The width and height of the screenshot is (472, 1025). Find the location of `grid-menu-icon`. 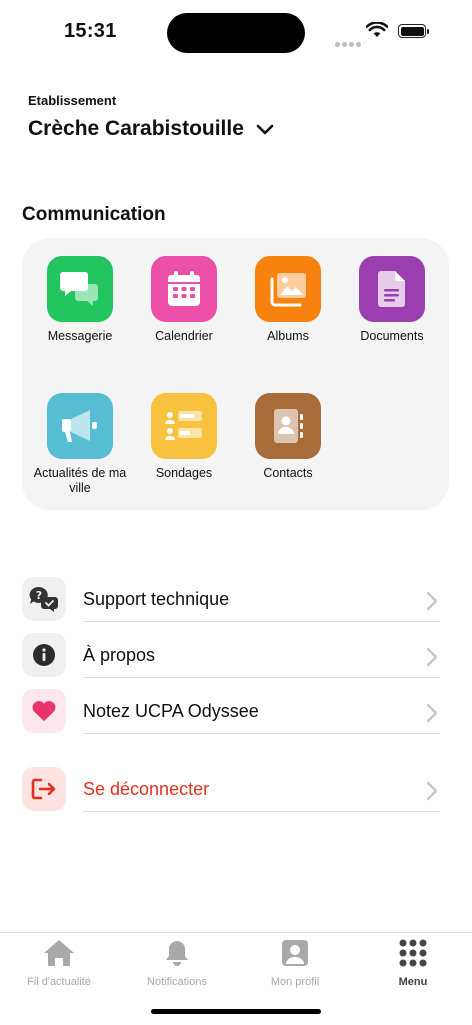

grid-menu-icon is located at coordinates (413, 953).